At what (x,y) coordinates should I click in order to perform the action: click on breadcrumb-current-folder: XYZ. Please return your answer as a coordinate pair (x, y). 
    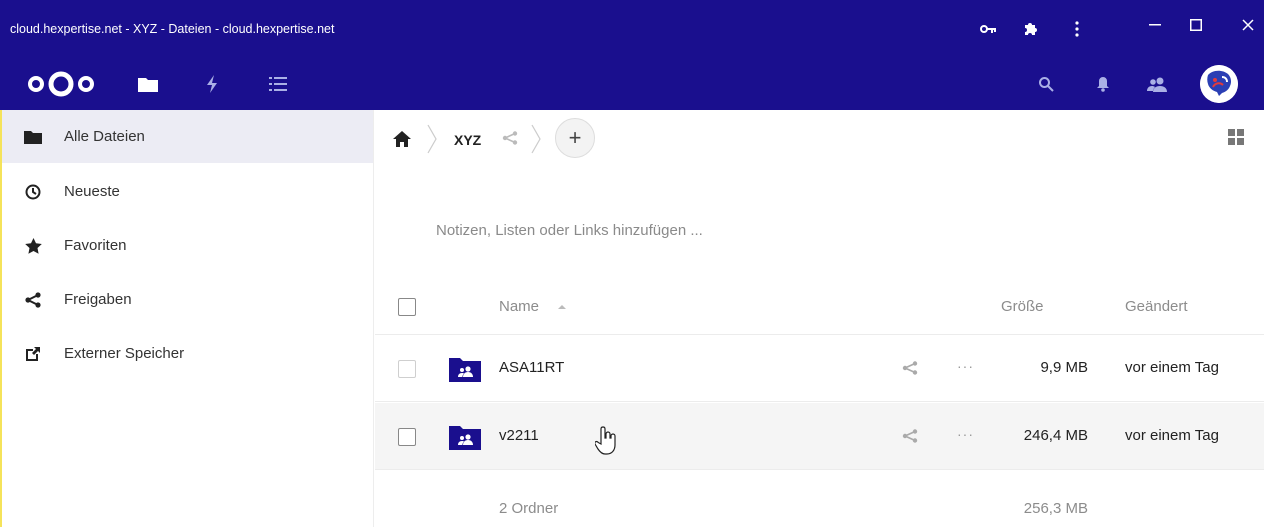
    Looking at the image, I should click on (467, 140).